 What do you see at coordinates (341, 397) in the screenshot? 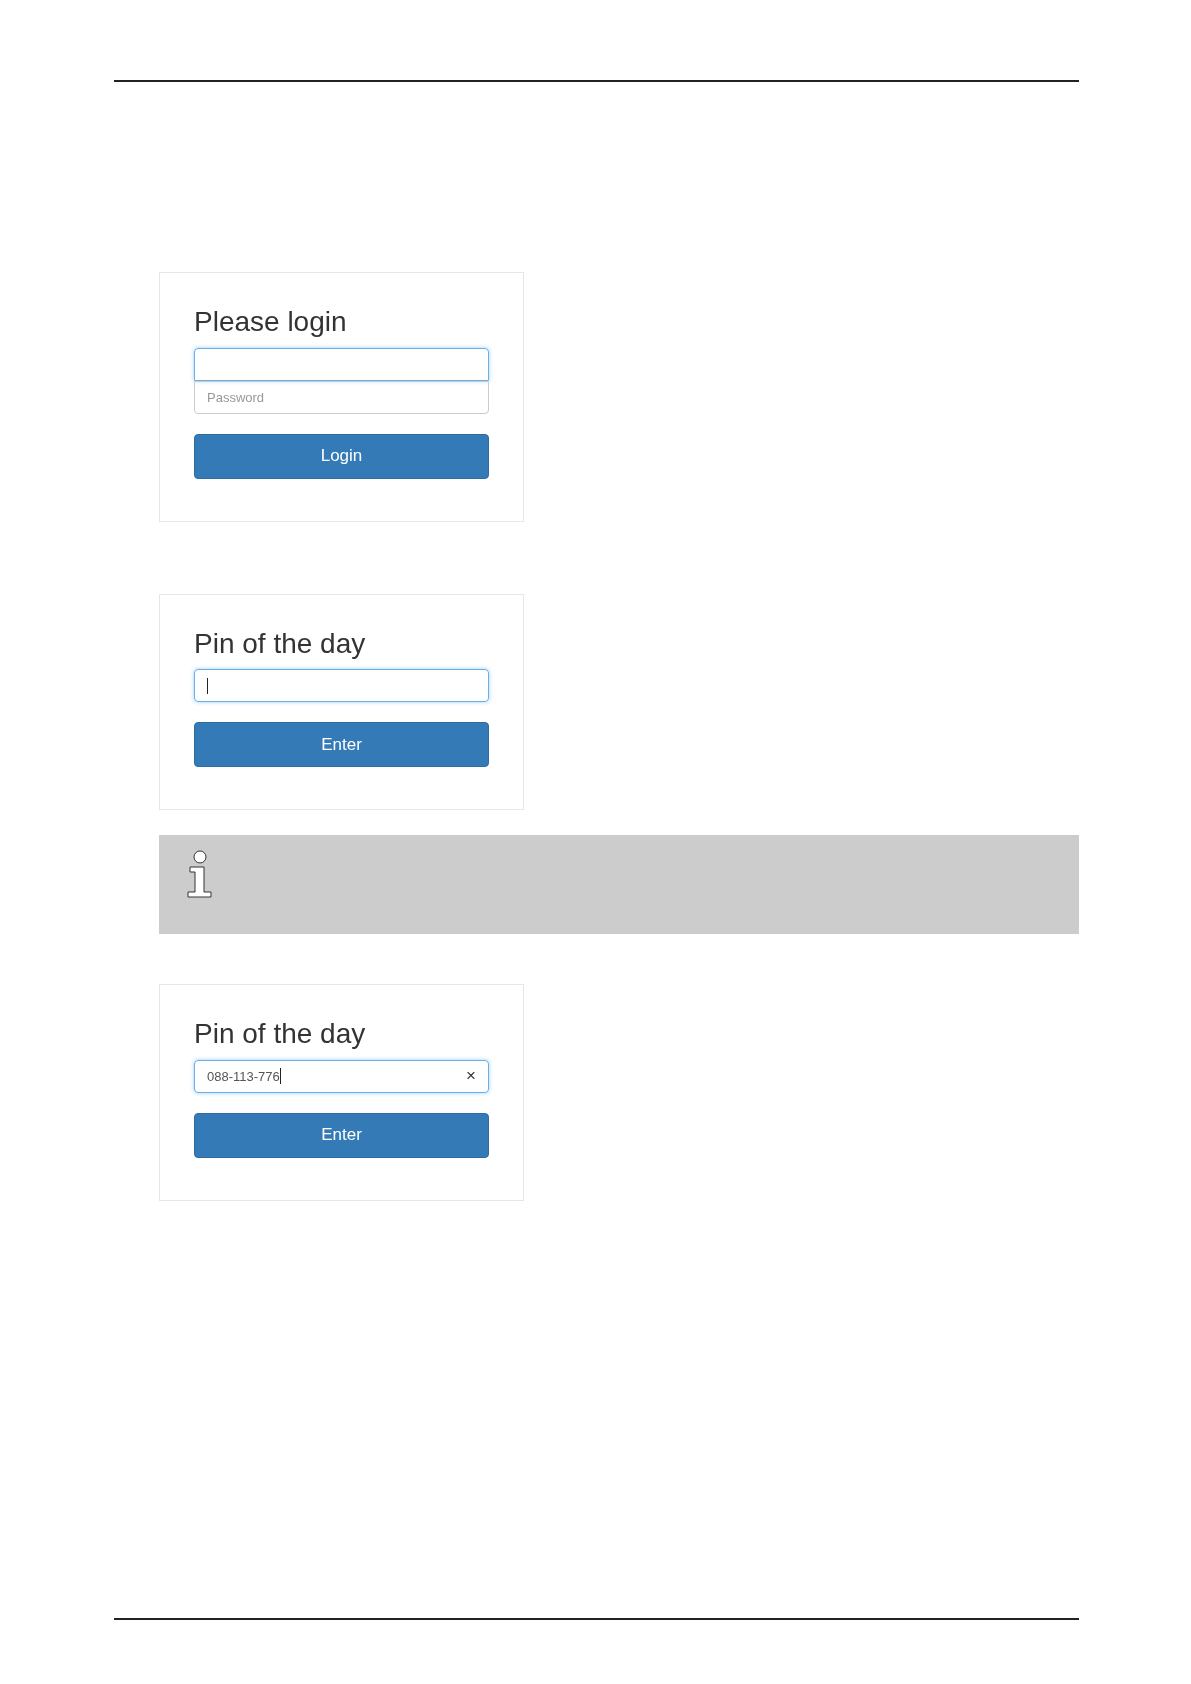
I see `input-field: Password` at bounding box center [341, 397].